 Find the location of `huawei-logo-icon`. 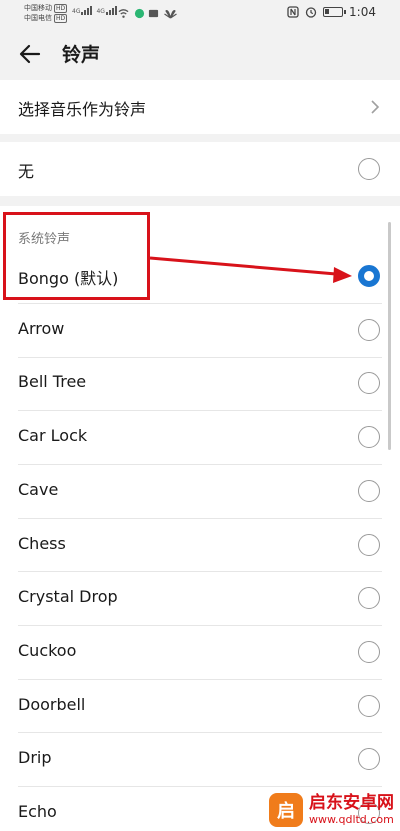

huawei-logo-icon is located at coordinates (170, 14).